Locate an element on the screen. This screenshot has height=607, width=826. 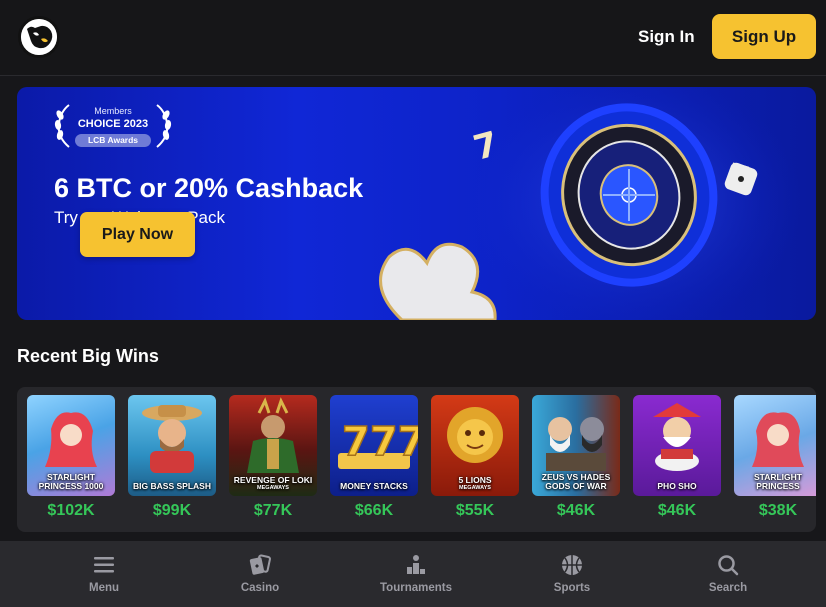
nav-item-sports: Sports is located at coordinates (572, 574).